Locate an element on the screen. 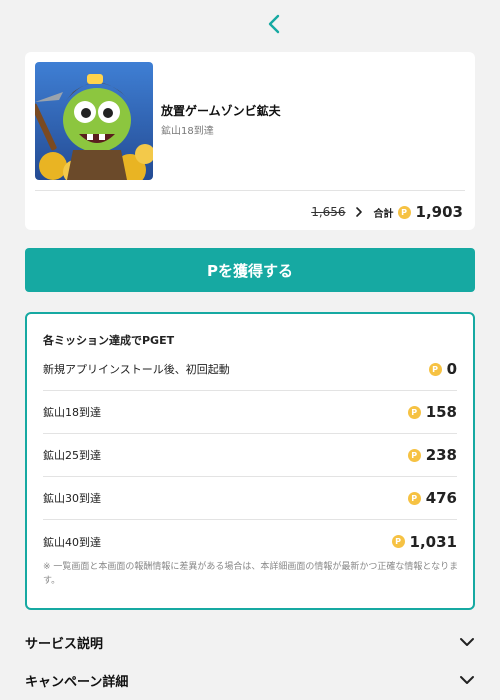 The width and height of the screenshot is (500, 700). back-button is located at coordinates (274, 24).